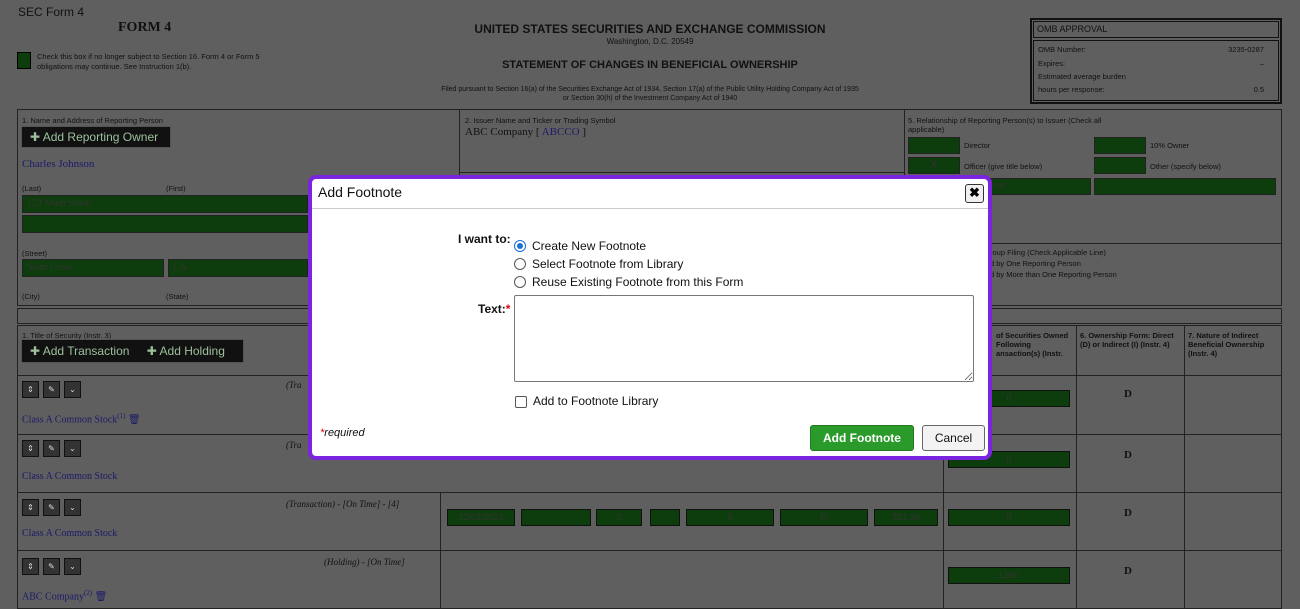 This screenshot has width=1300, height=609. What do you see at coordinates (508, 309) in the screenshot?
I see `required-star: *` at bounding box center [508, 309].